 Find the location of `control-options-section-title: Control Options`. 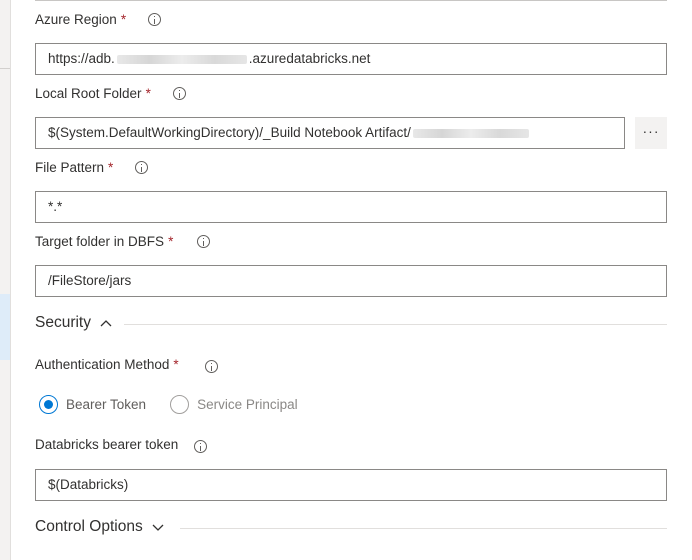

control-options-section-title: Control Options is located at coordinates (89, 526).